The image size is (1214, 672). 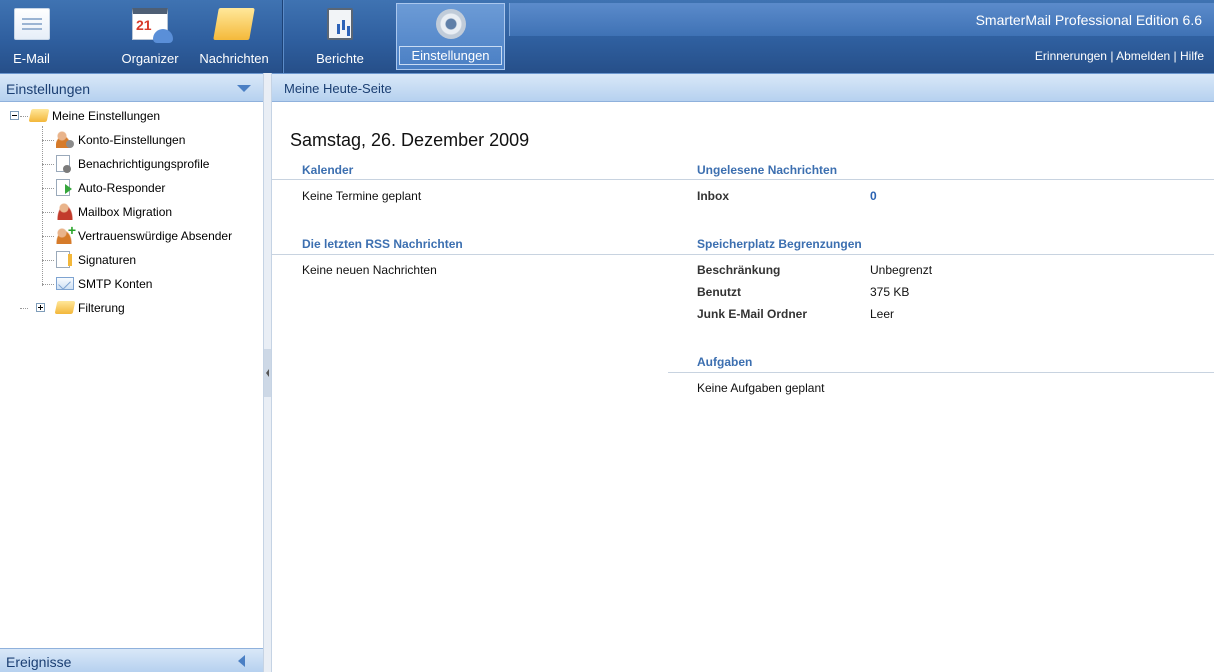 What do you see at coordinates (106, 116) in the screenshot?
I see `tree-root-label: Meine Einstellungen` at bounding box center [106, 116].